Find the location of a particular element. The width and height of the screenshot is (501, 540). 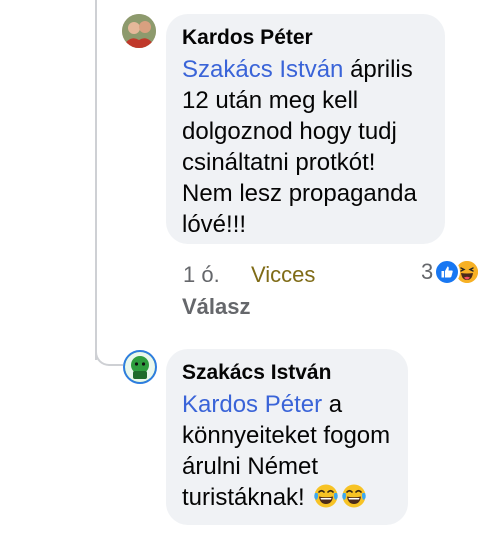

reaction-summary: 3 is located at coordinates (451, 272).